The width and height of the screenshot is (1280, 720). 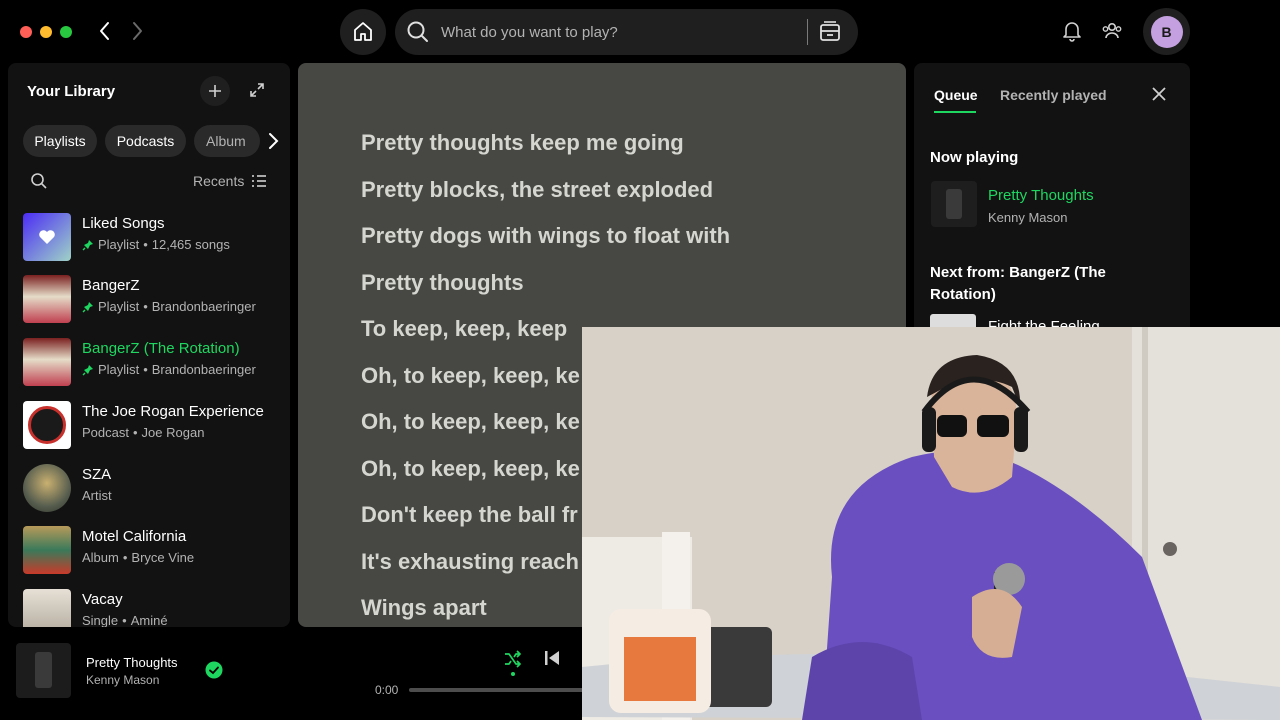 I want to click on vacay-cover, so click(x=47, y=608).